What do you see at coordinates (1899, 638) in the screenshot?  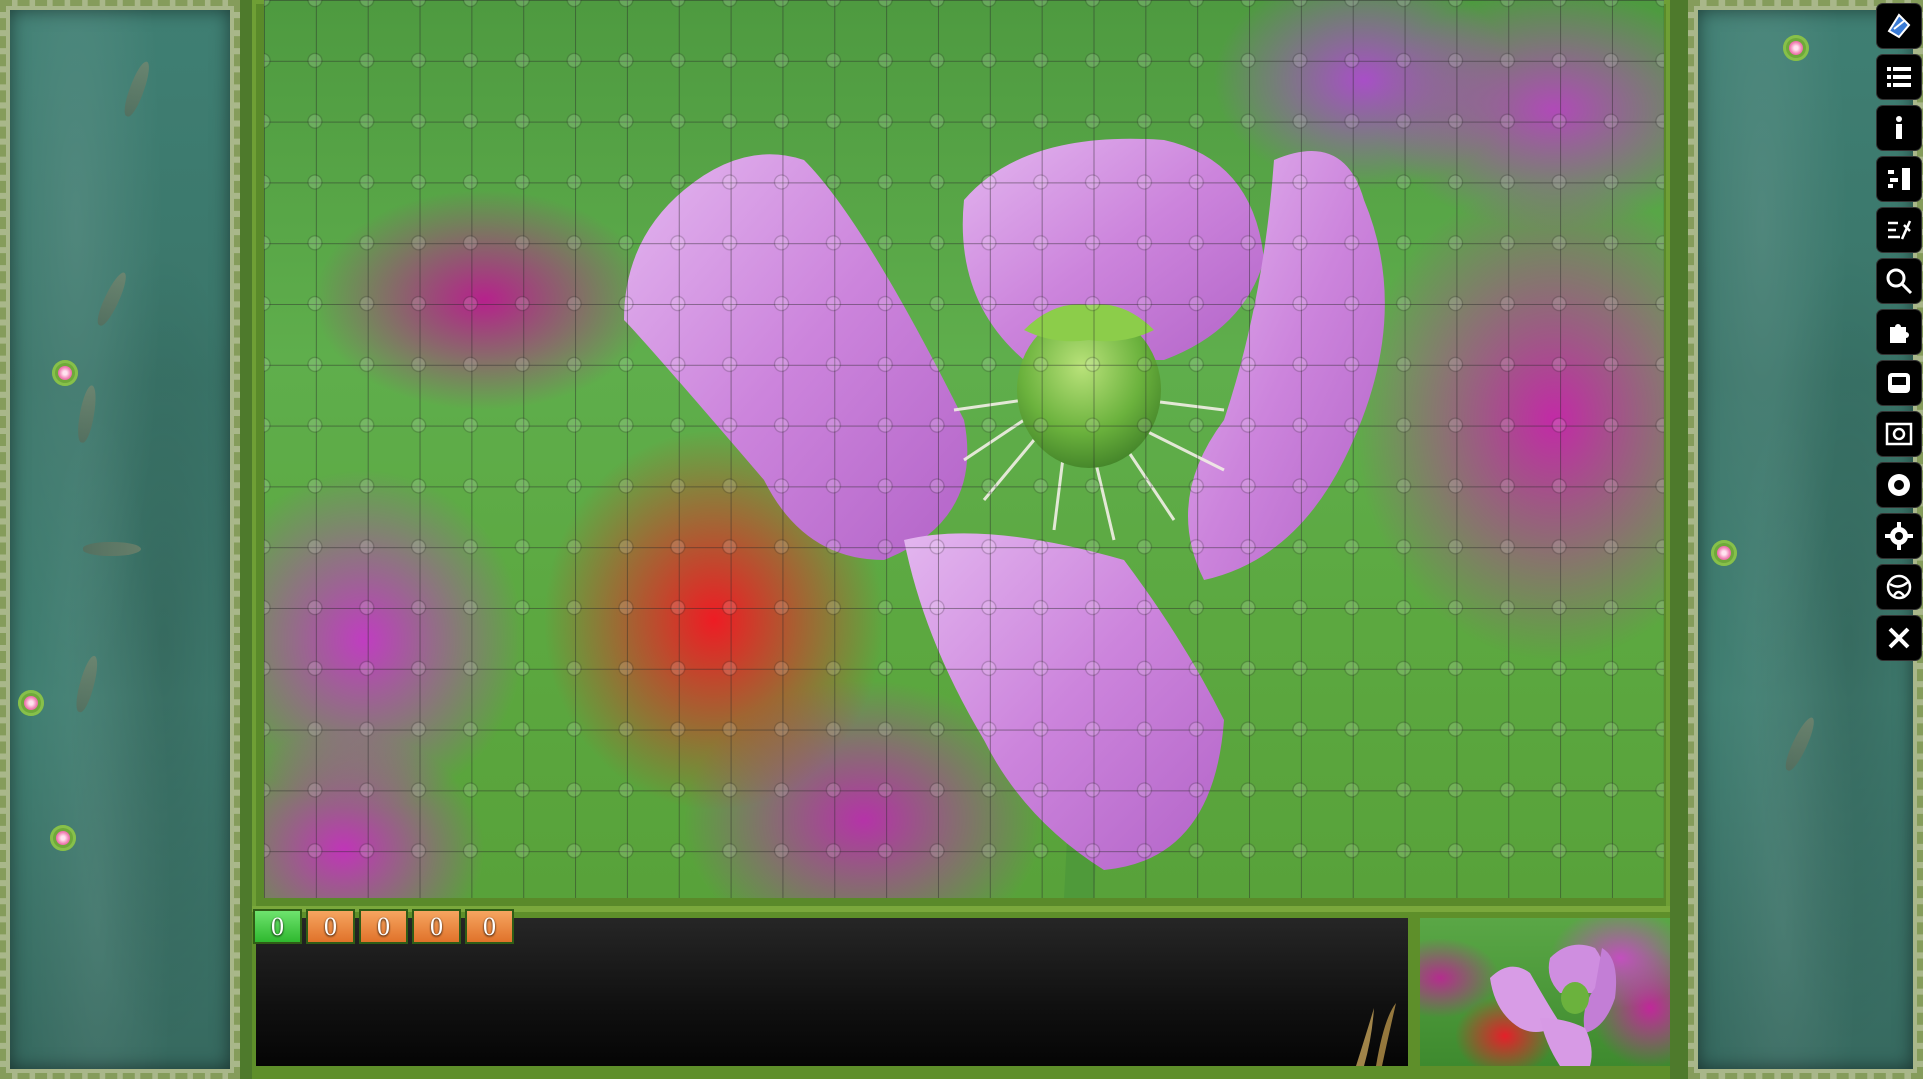 I see `close-x-icon` at bounding box center [1899, 638].